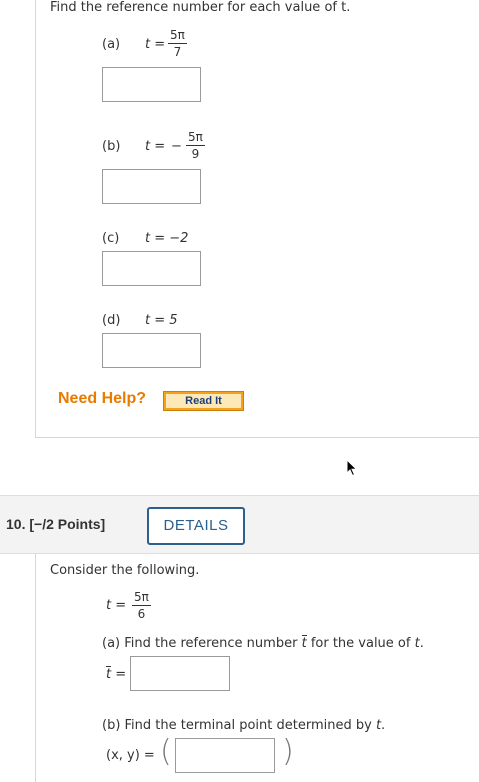  What do you see at coordinates (155, 146) in the screenshot?
I see `part-b-lhs: t =` at bounding box center [155, 146].